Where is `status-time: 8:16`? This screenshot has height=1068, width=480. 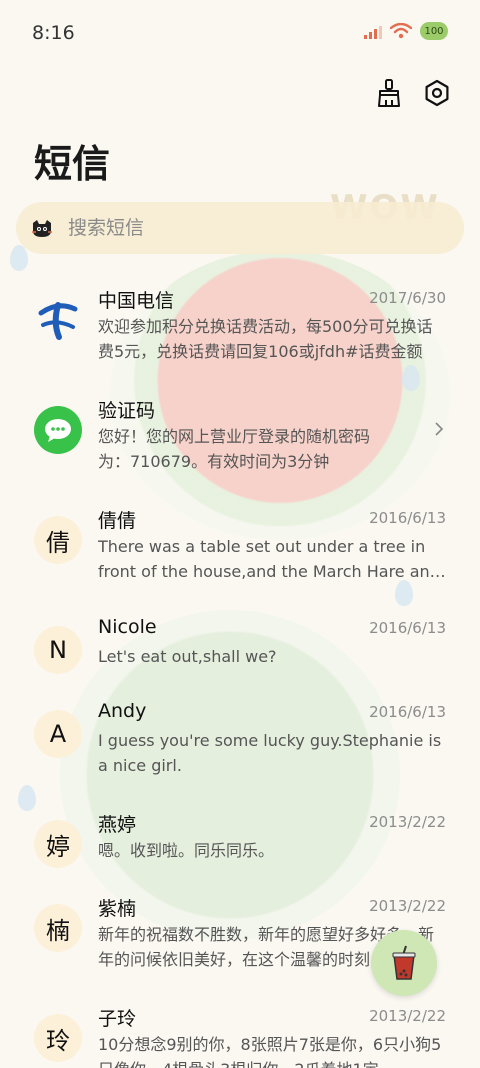
status-time: 8:16 is located at coordinates (53, 33).